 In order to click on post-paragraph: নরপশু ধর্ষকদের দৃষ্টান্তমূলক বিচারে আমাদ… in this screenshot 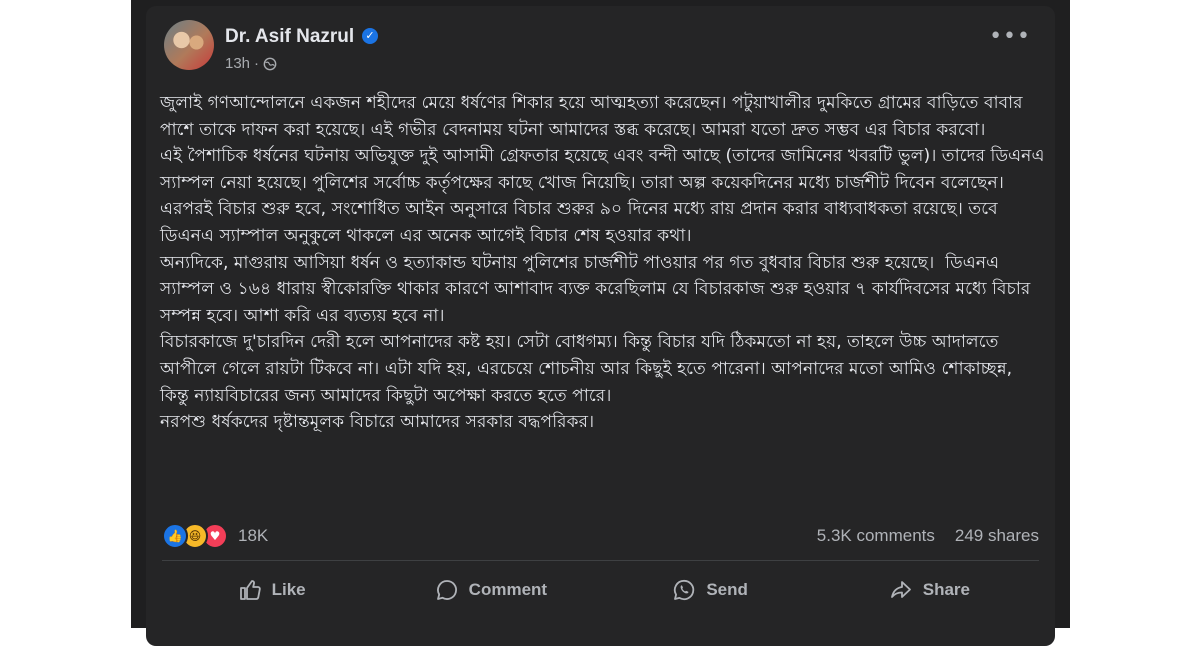, I will do `click(377, 422)`.